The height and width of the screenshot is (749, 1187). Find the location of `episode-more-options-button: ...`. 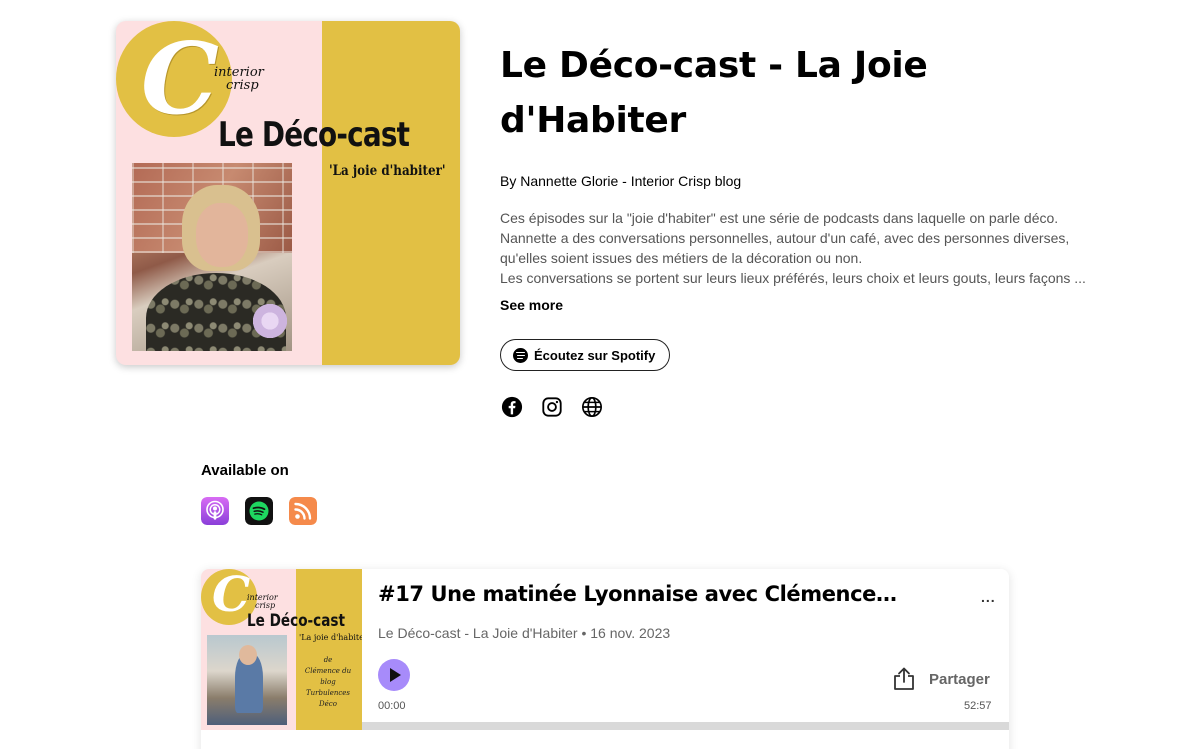

episode-more-options-button: ... is located at coordinates (988, 597).